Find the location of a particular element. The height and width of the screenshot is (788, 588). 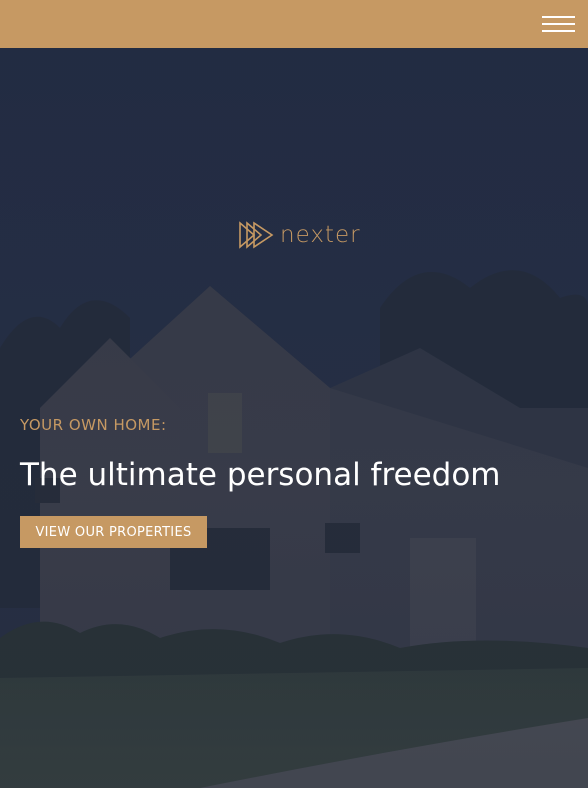

hero-eyebrow: YOUR OWN HOME: is located at coordinates (93, 425).